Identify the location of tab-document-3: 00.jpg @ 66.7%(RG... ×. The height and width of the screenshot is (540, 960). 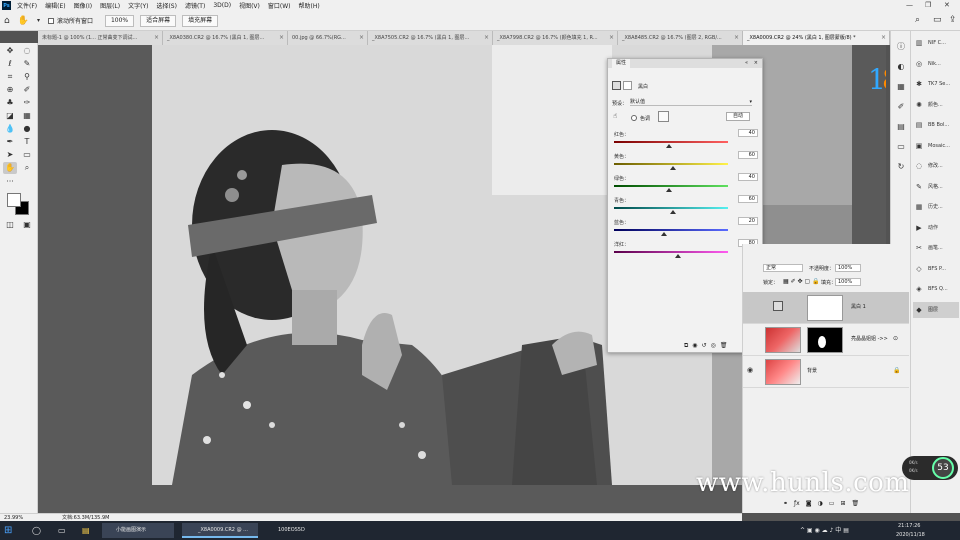
(328, 38).